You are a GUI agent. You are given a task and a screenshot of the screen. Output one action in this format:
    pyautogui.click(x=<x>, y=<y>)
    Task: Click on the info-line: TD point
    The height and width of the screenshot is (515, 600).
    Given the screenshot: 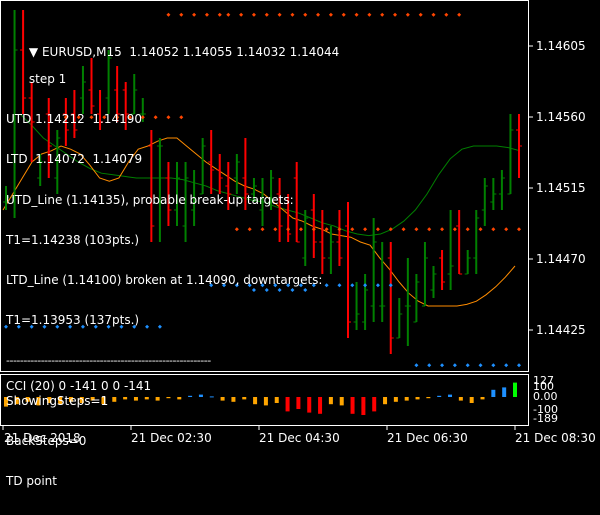 What is the action you would take?
    pyautogui.click(x=31, y=481)
    